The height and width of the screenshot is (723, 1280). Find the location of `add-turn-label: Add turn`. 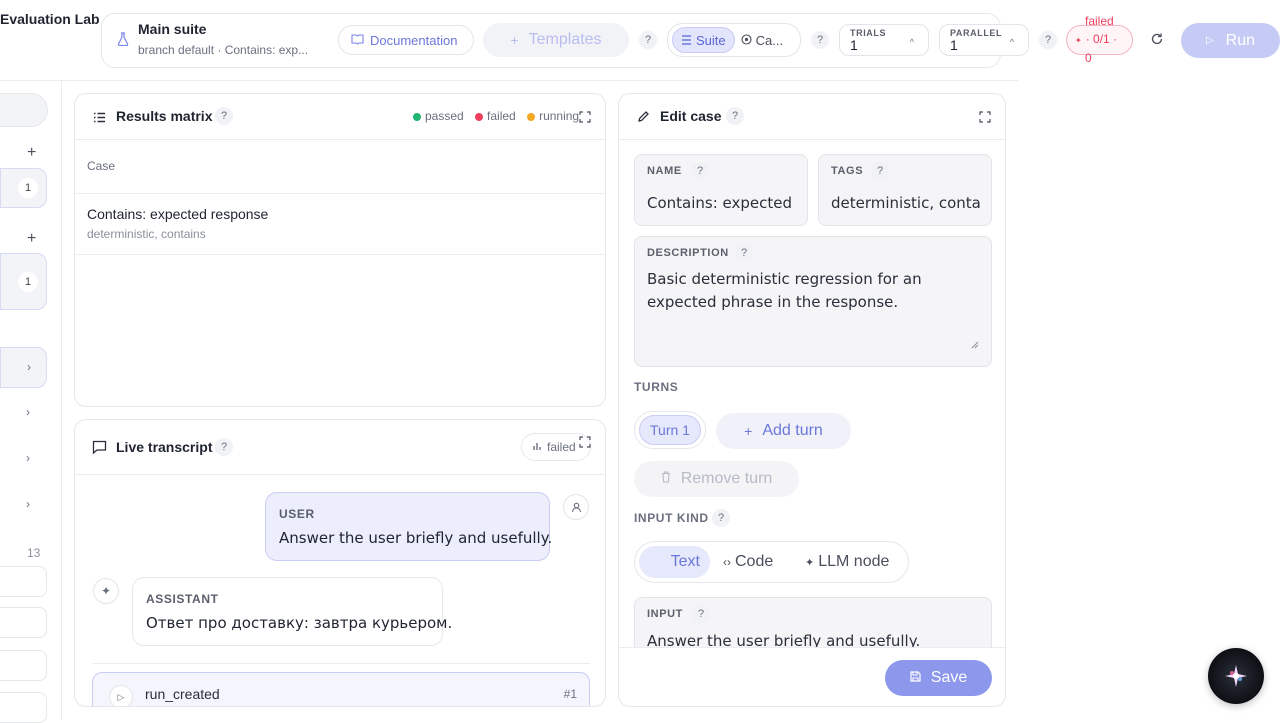

add-turn-label: Add turn is located at coordinates (792, 430).